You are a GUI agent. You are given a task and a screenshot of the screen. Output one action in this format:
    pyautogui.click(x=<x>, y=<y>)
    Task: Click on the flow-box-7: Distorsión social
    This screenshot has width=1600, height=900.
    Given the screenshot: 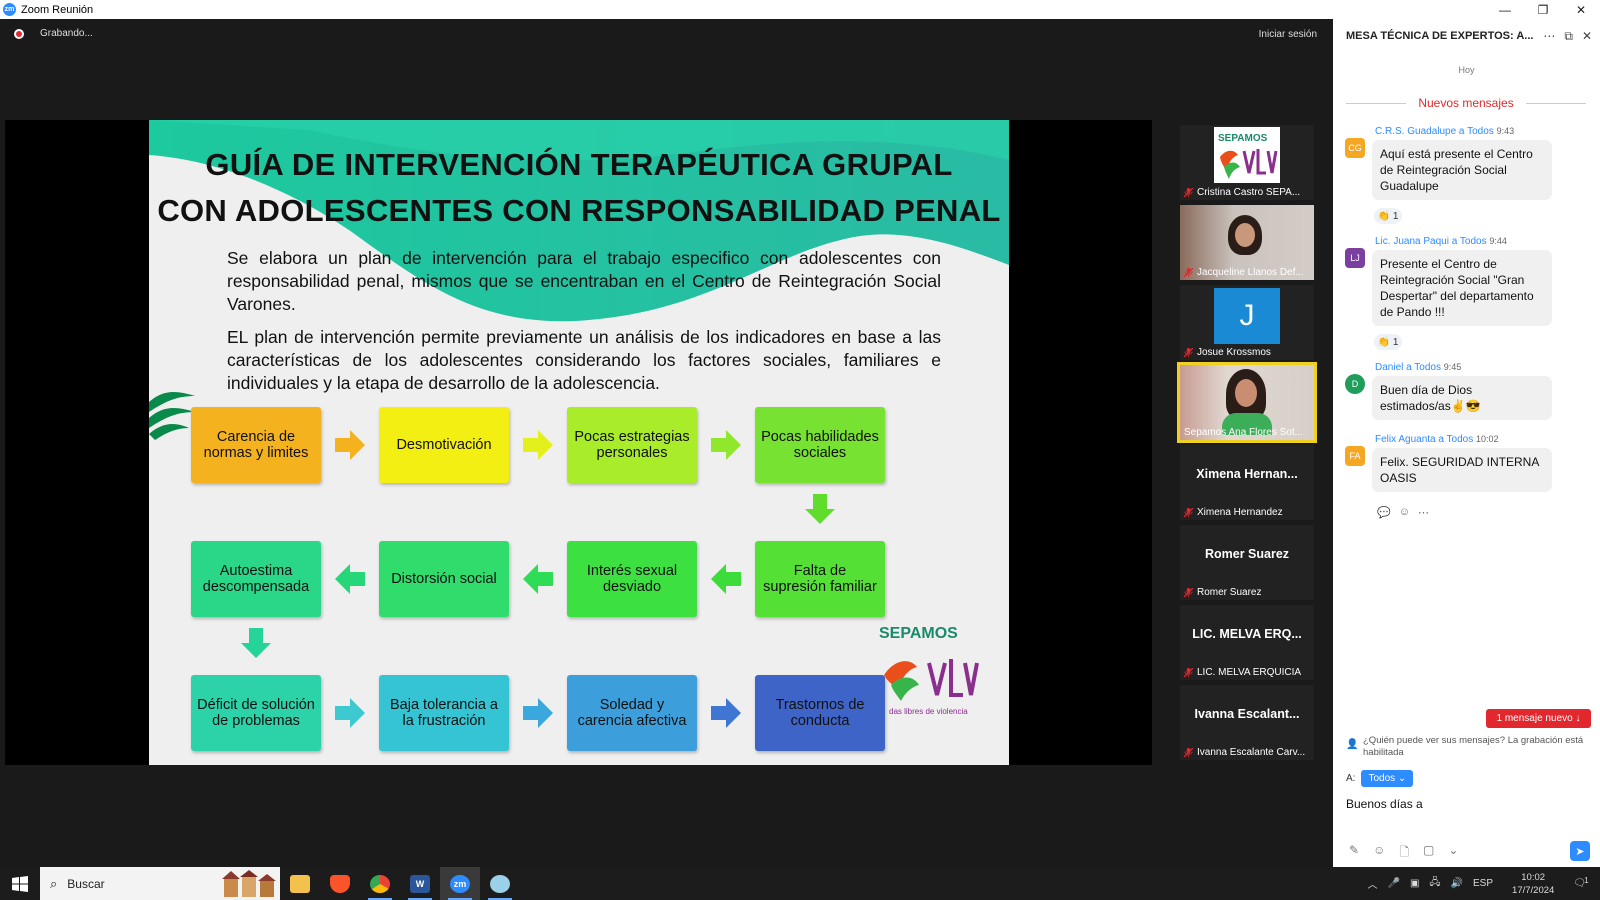 What is the action you would take?
    pyautogui.click(x=444, y=579)
    